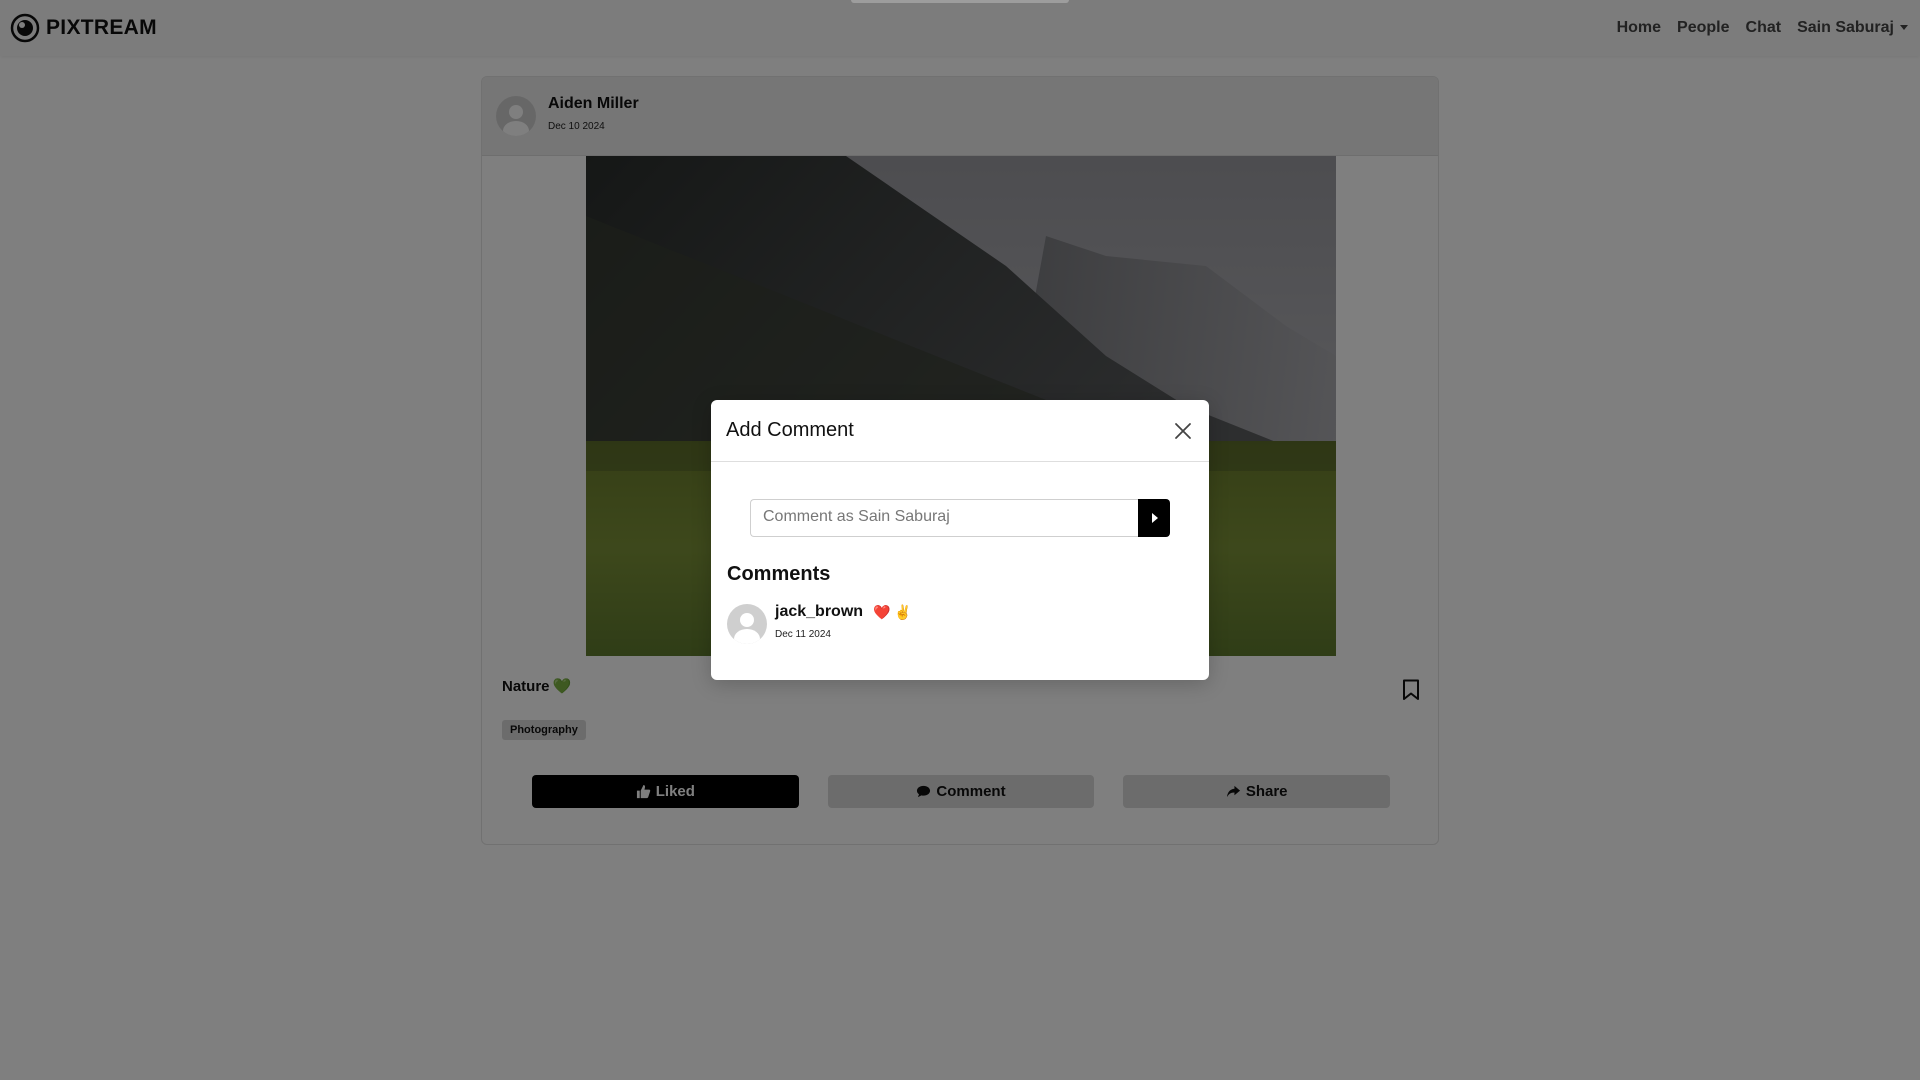 Image resolution: width=1920 pixels, height=1080 pixels. I want to click on comment-text: ❤️ ✌️, so click(892, 611).